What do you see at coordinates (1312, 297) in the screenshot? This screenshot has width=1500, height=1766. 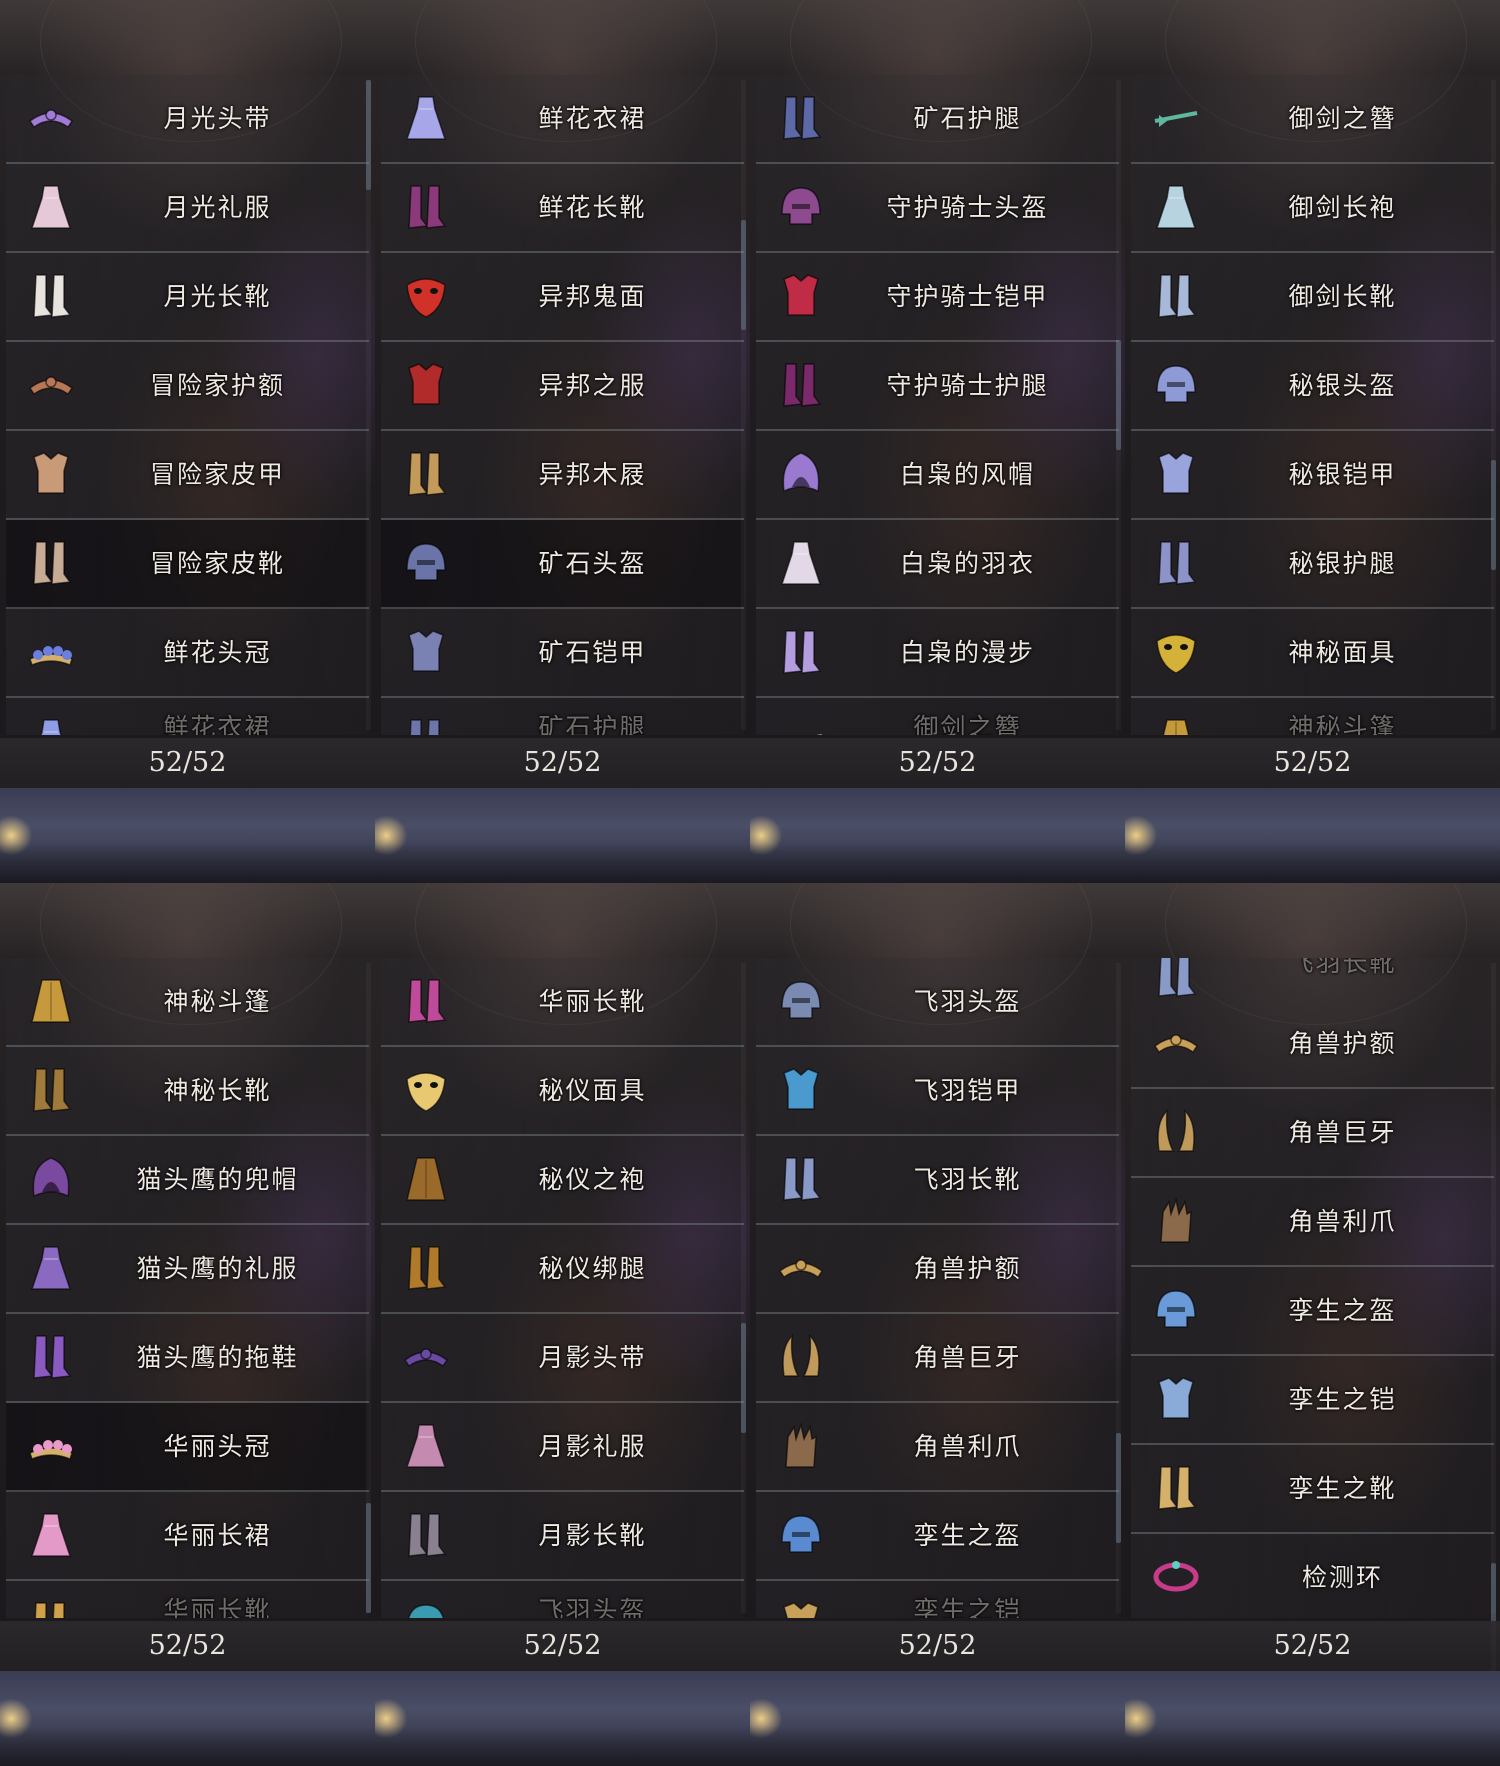 I see `item-row: 御剑长靴` at bounding box center [1312, 297].